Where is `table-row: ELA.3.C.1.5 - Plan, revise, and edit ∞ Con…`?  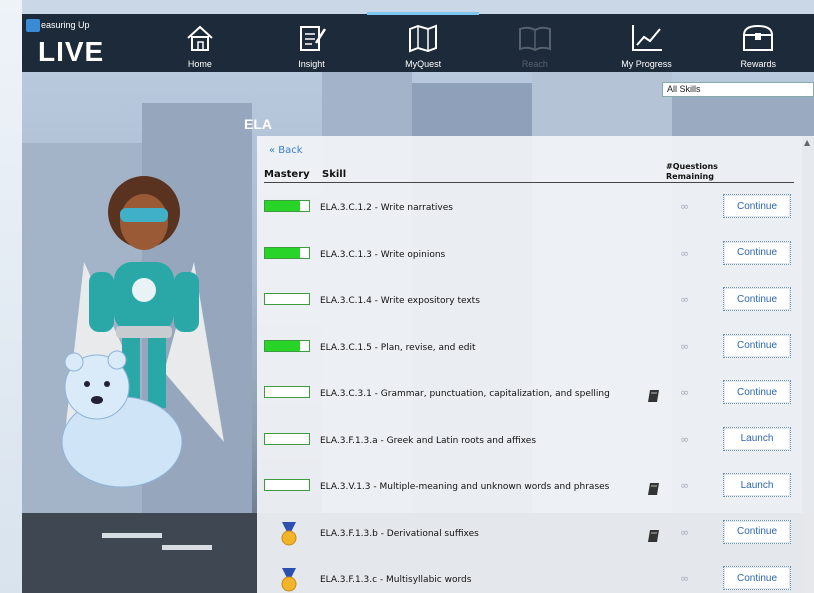
table-row: ELA.3.C.1.5 - Plan, revise, and edit ∞ Con… is located at coordinates (529, 348).